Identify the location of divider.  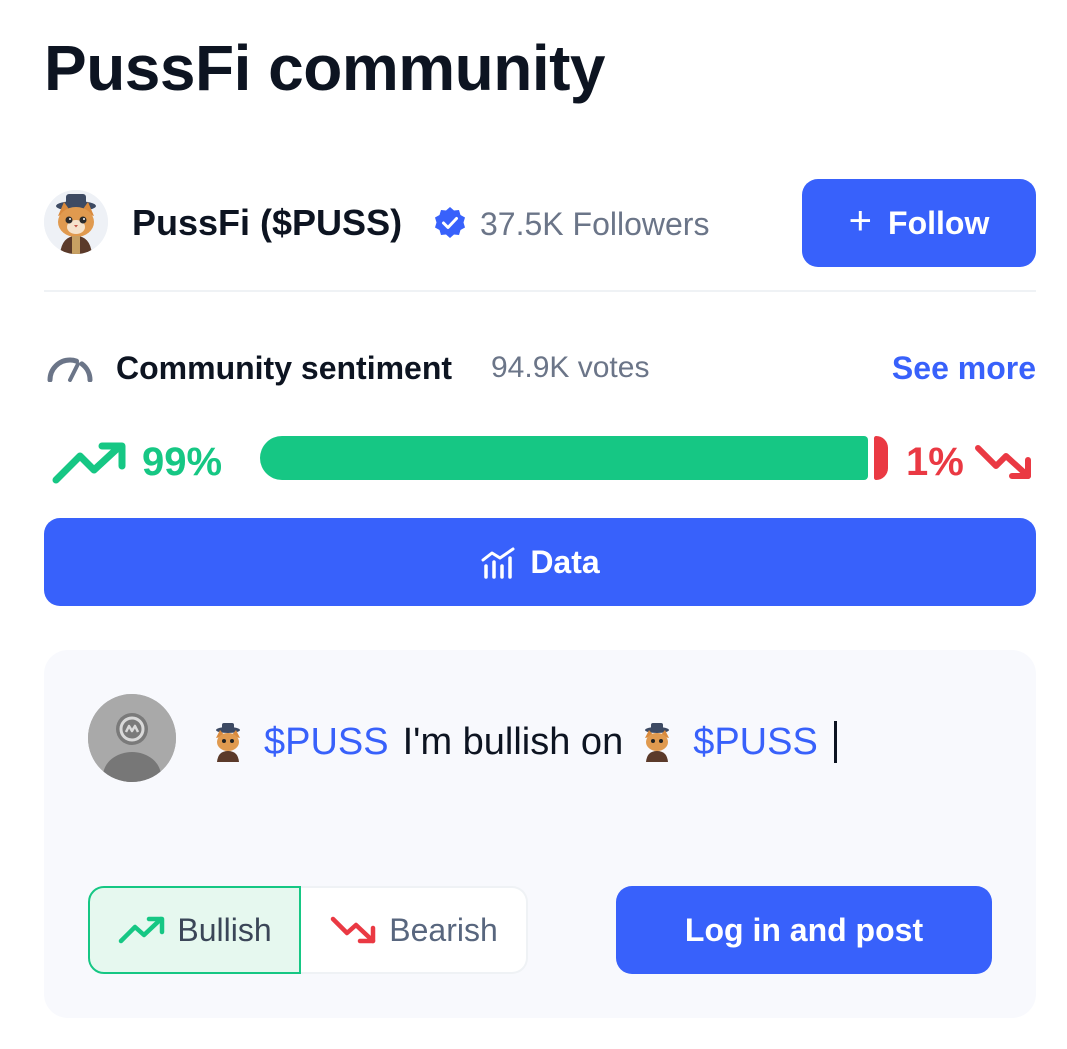
(540, 291).